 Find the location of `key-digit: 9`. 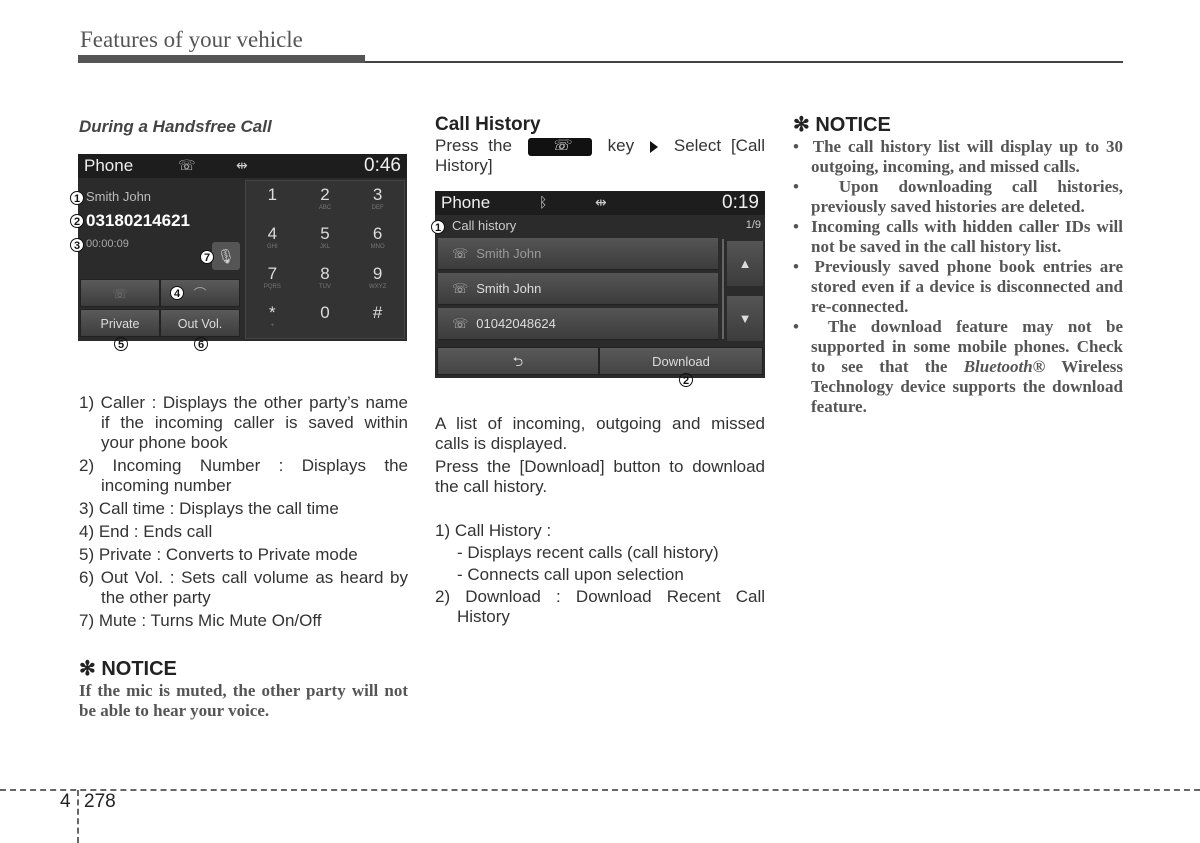

key-digit: 9 is located at coordinates (377, 273).